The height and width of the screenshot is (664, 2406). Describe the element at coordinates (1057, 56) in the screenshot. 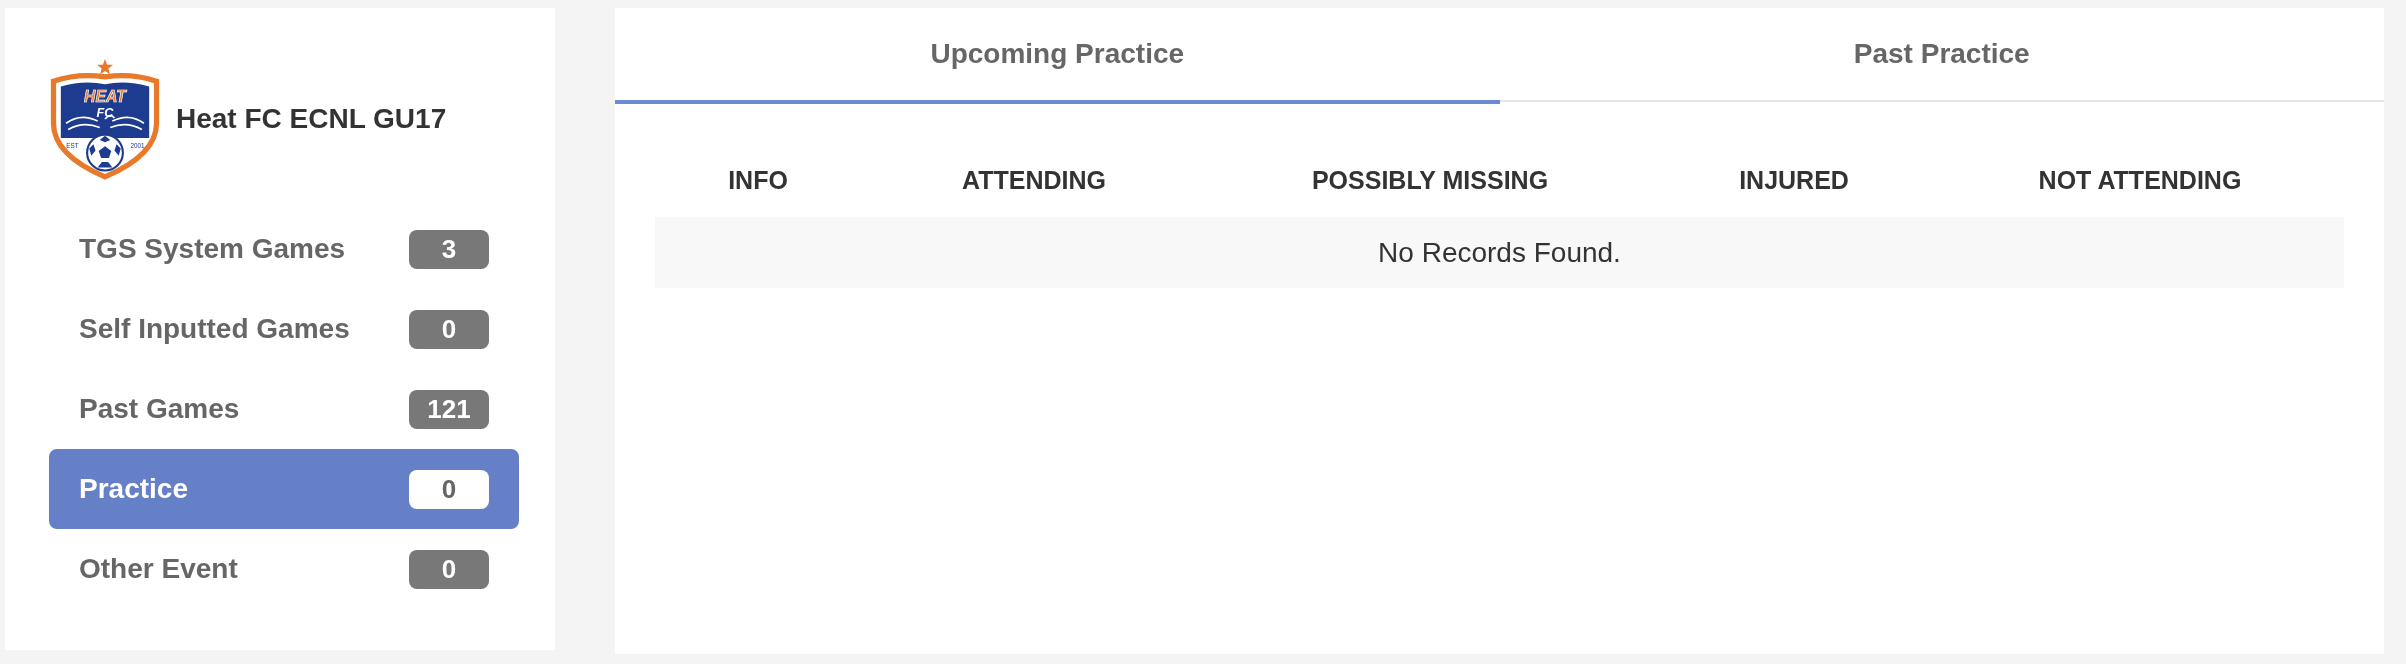

I see `tab: Upcoming Practice` at that location.